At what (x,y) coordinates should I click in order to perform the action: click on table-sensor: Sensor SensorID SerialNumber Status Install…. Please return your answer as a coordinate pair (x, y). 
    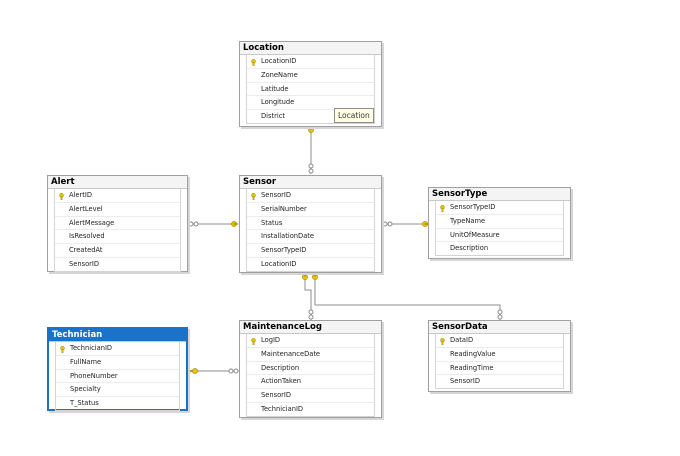
    Looking at the image, I should click on (310, 224).